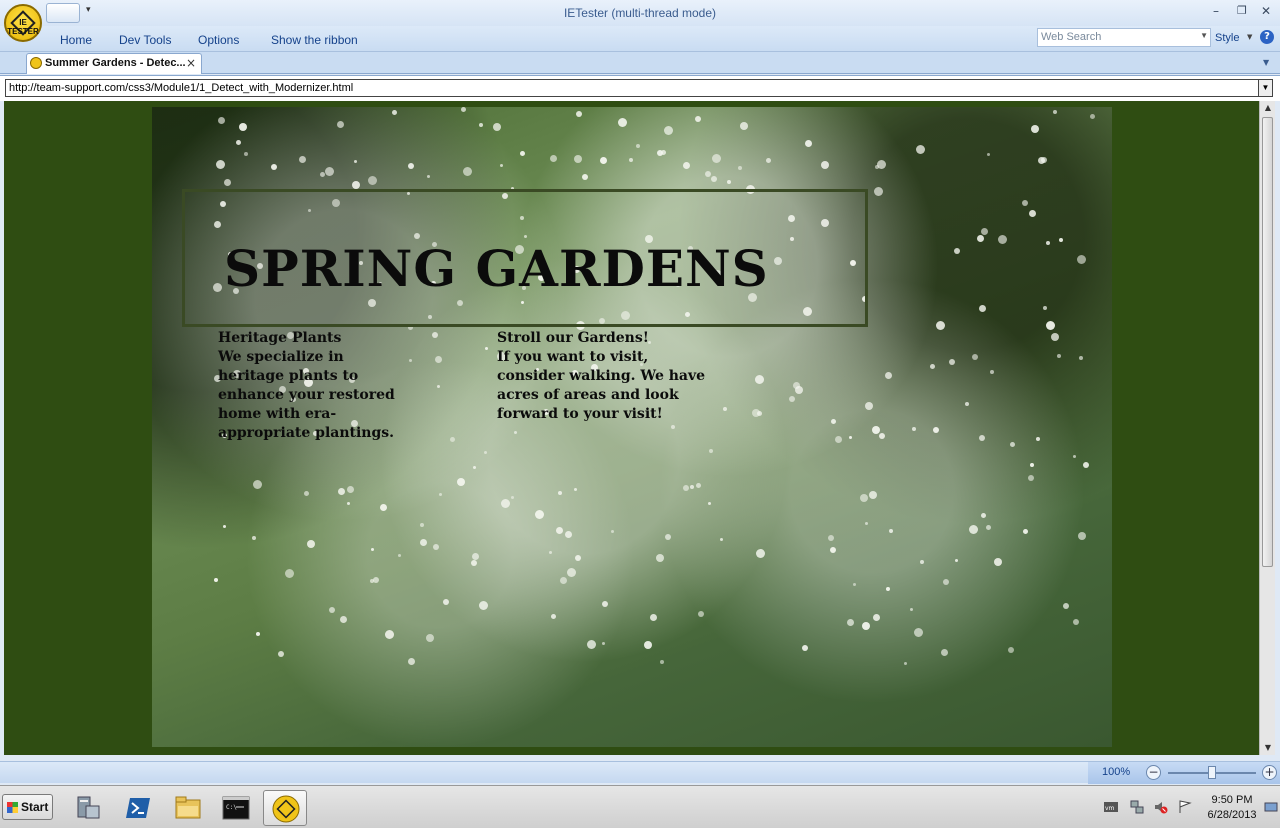 The image size is (1280, 828). I want to click on scroll-thumb, so click(1267, 342).